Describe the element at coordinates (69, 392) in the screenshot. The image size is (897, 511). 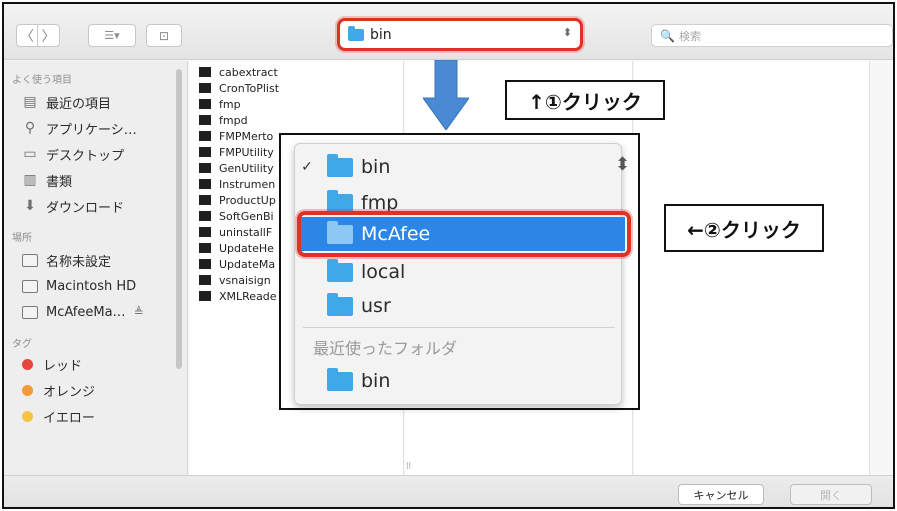
I see `sidebar-item-label: オレンジ` at that location.